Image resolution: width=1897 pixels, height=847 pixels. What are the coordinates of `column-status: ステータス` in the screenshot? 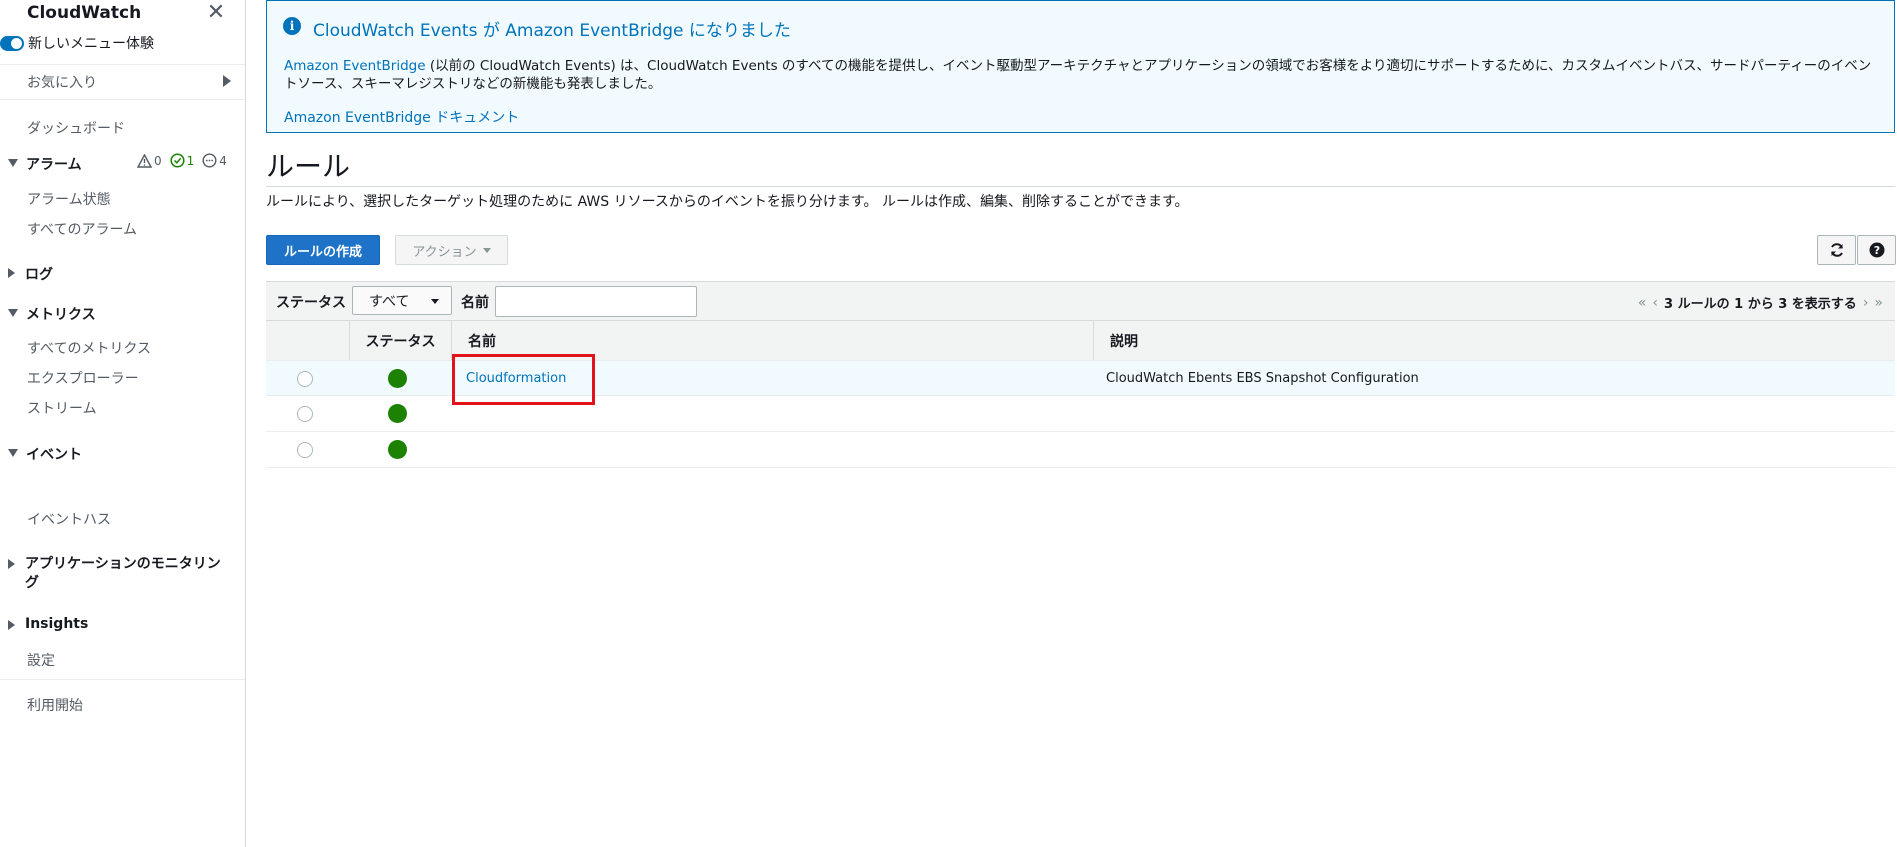 It's located at (400, 340).